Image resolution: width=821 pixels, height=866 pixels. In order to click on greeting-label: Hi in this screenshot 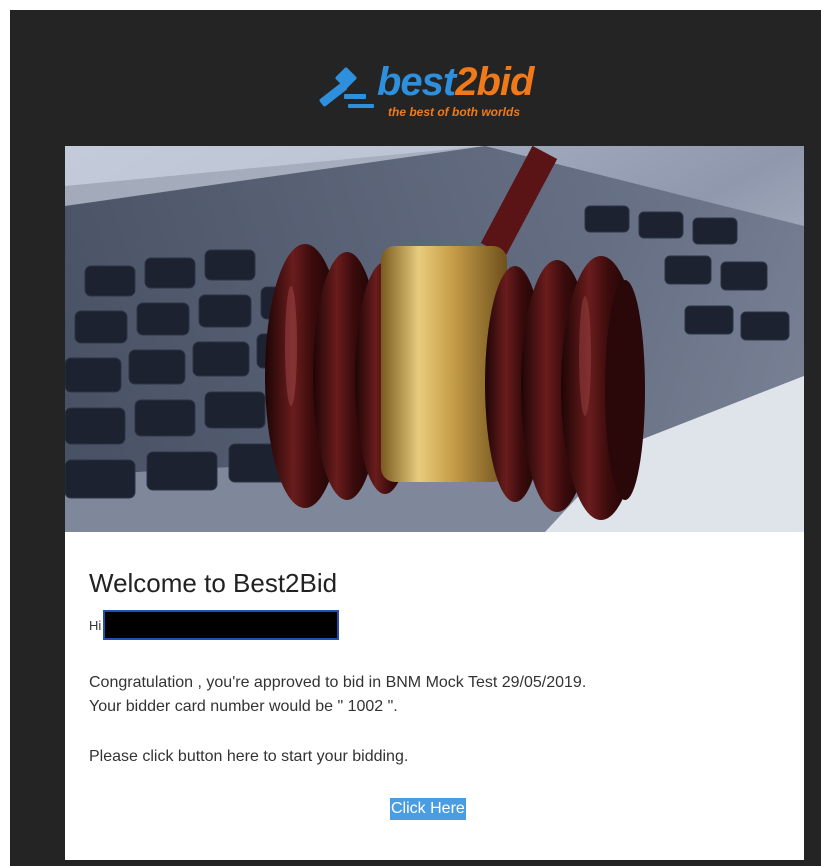, I will do `click(95, 625)`.